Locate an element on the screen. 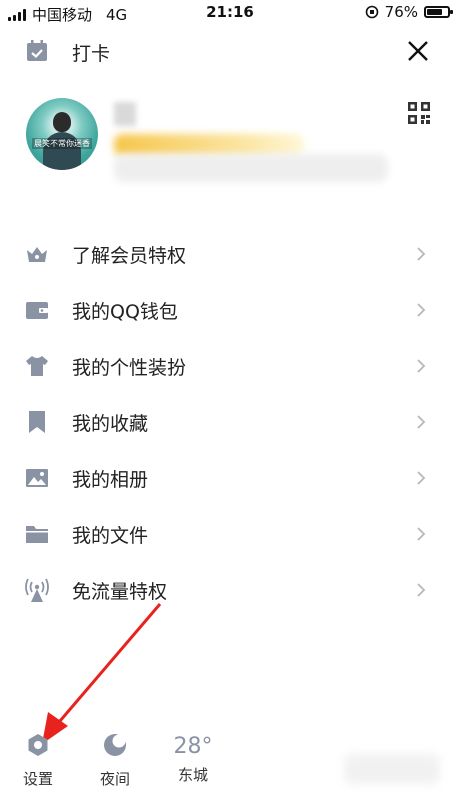 The image size is (460, 800). calendar-check-icon is located at coordinates (37, 51).